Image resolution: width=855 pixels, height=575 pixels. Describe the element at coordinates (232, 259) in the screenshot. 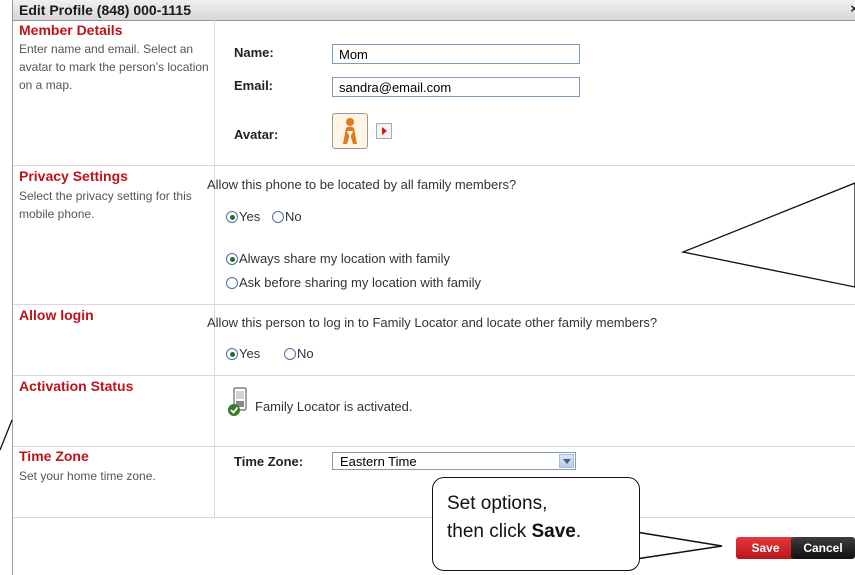

I see `always-share-radio` at that location.